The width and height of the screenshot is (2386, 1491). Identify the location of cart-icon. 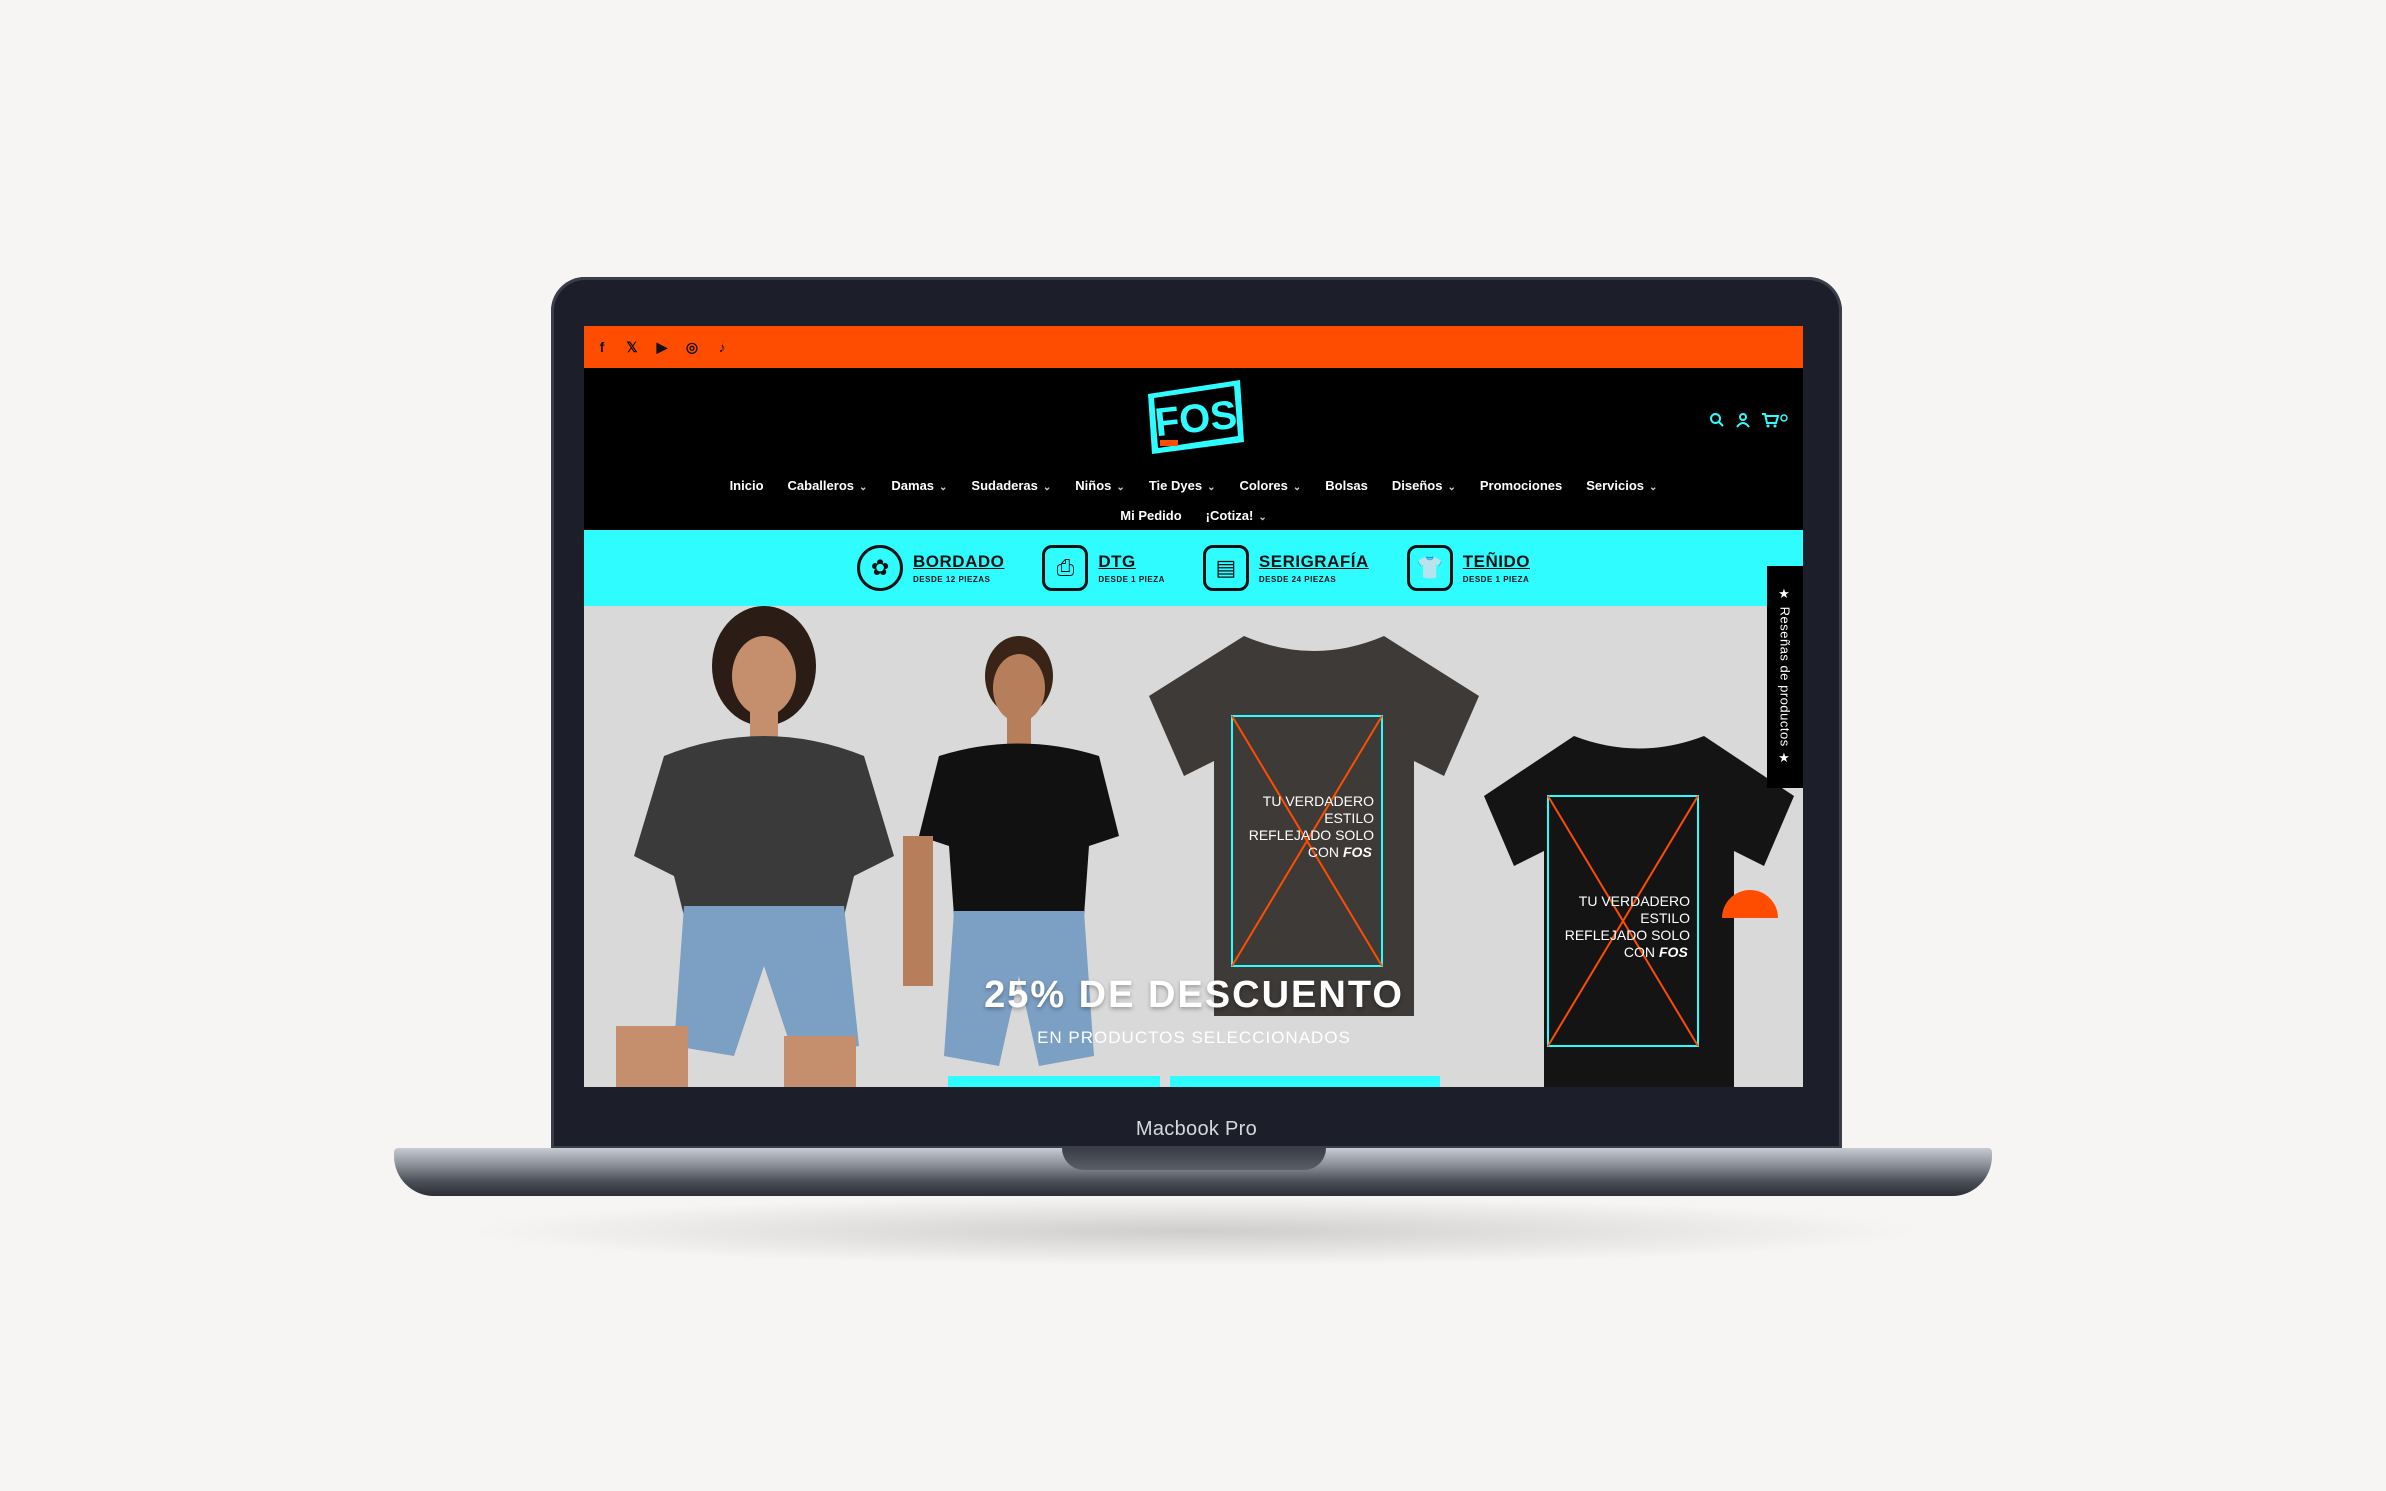
(1775, 422).